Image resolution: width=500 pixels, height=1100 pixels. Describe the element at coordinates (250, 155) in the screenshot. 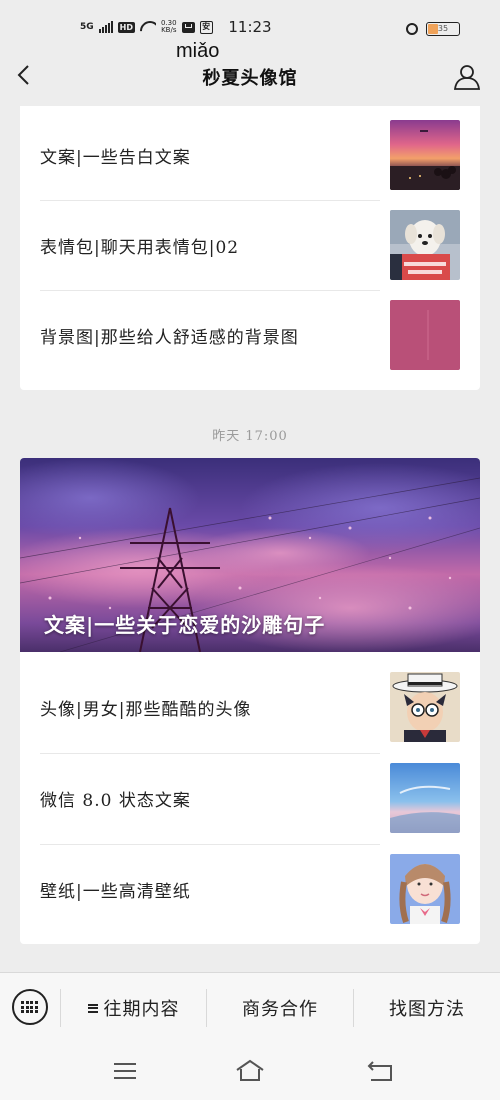

I see `article-row: 文案|一些告白文案` at that location.